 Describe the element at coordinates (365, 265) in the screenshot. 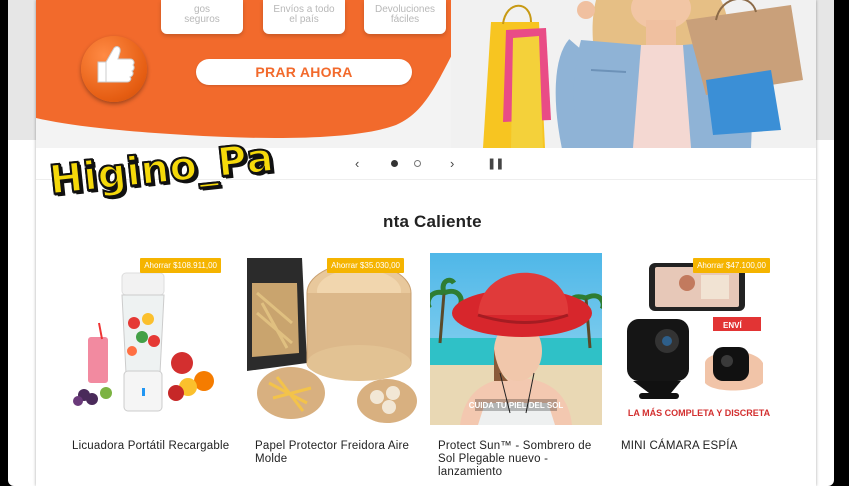

I see `savings-badge: Ahorrar $35.030,00` at that location.